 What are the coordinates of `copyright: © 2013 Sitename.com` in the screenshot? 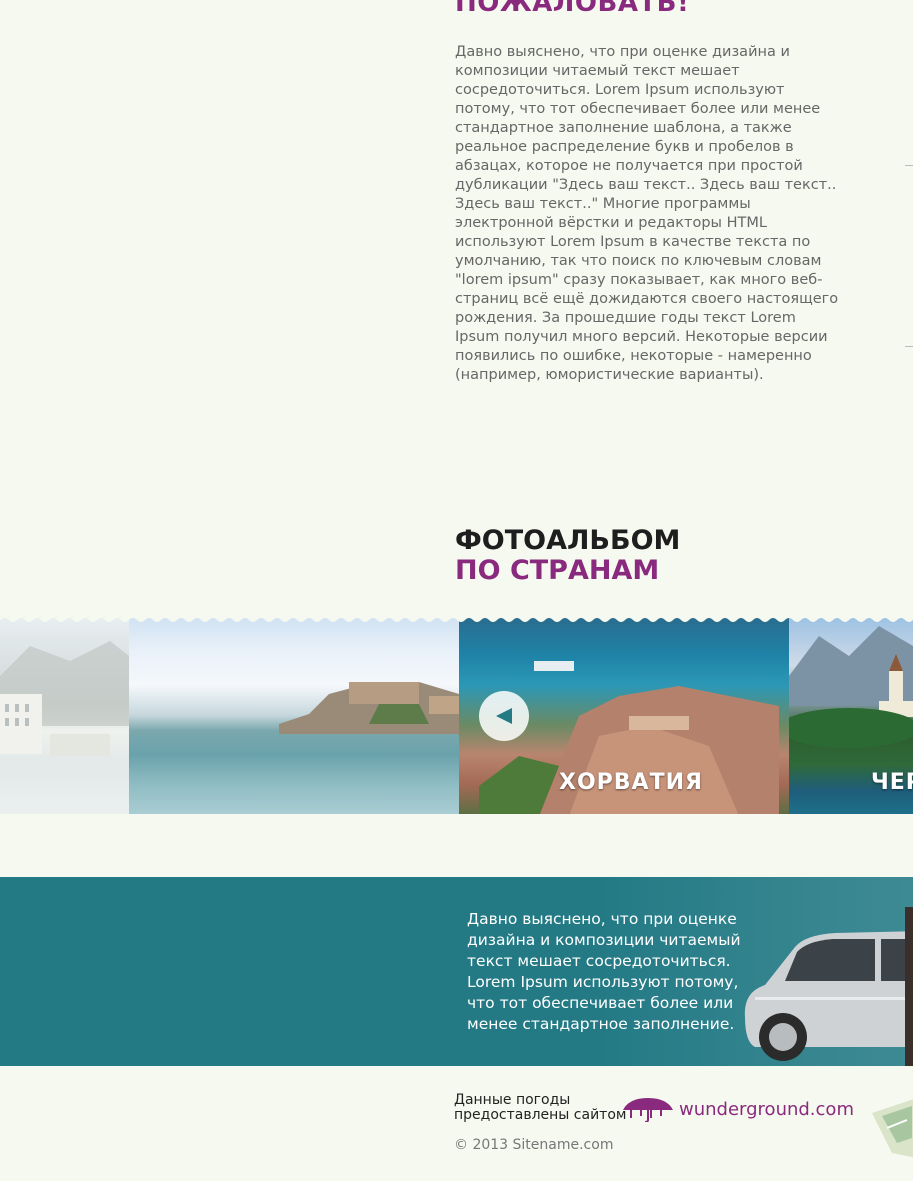 It's located at (534, 1145).